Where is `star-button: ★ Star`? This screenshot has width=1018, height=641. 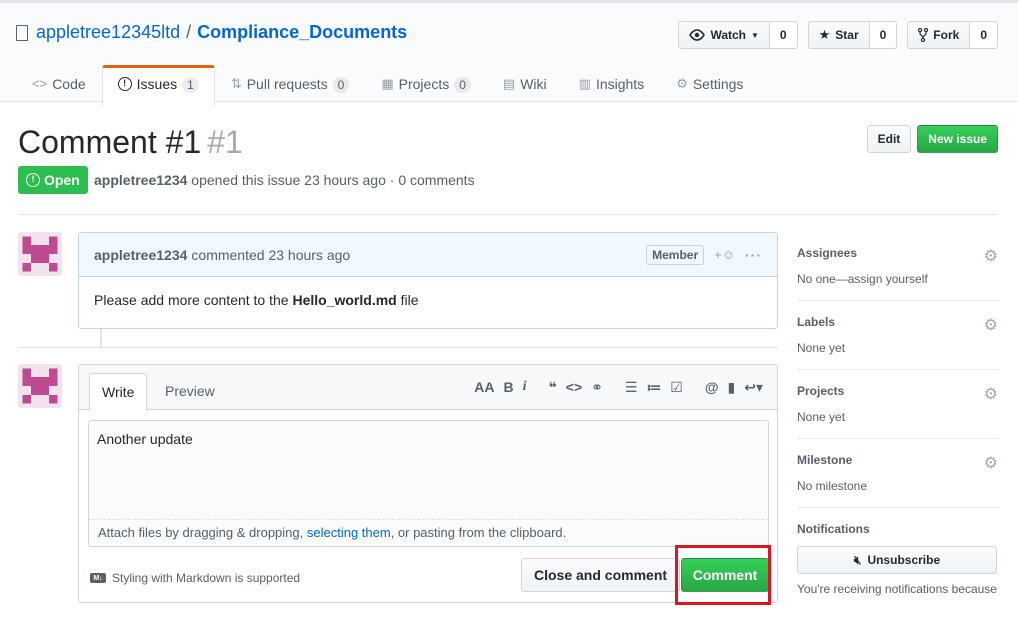
star-button: ★ Star is located at coordinates (838, 35).